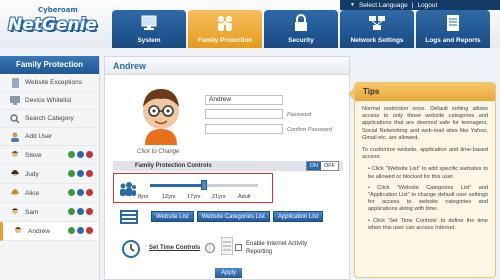  What do you see at coordinates (128, 189) in the screenshot?
I see `kids-icon` at bounding box center [128, 189].